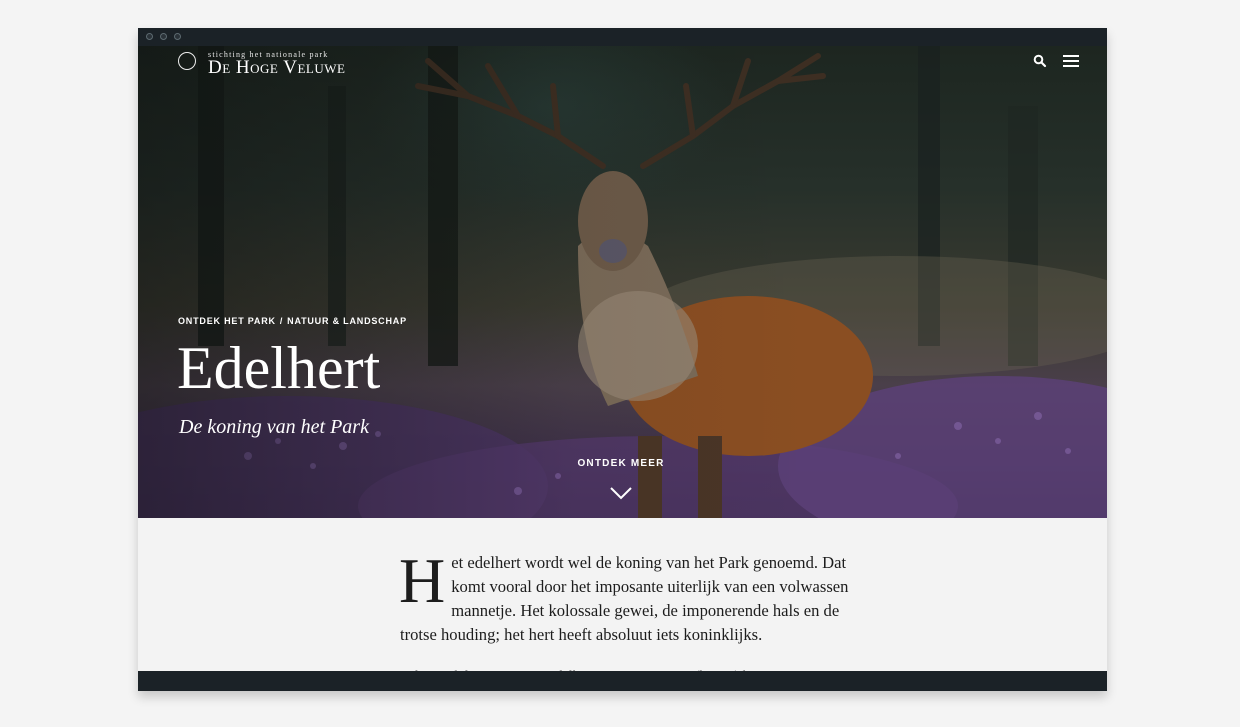  What do you see at coordinates (187, 61) in the screenshot?
I see `park-logo-emblem-icon` at bounding box center [187, 61].